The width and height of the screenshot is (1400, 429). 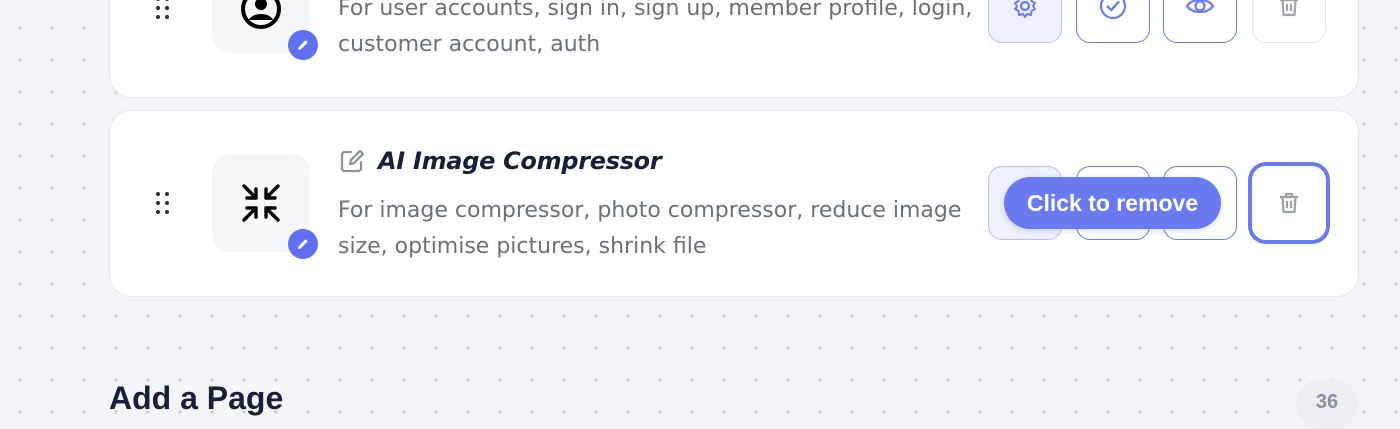 I want to click on preview-button, so click(x=1200, y=21).